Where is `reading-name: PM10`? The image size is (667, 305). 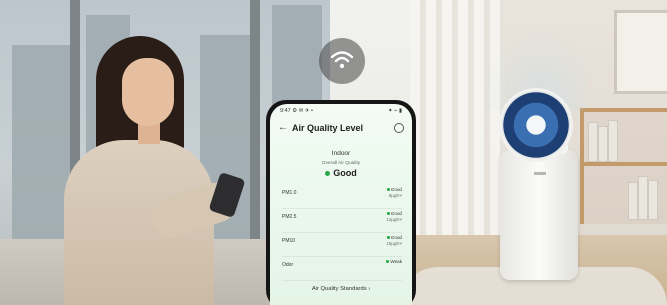
reading-name: PM10 is located at coordinates (289, 241).